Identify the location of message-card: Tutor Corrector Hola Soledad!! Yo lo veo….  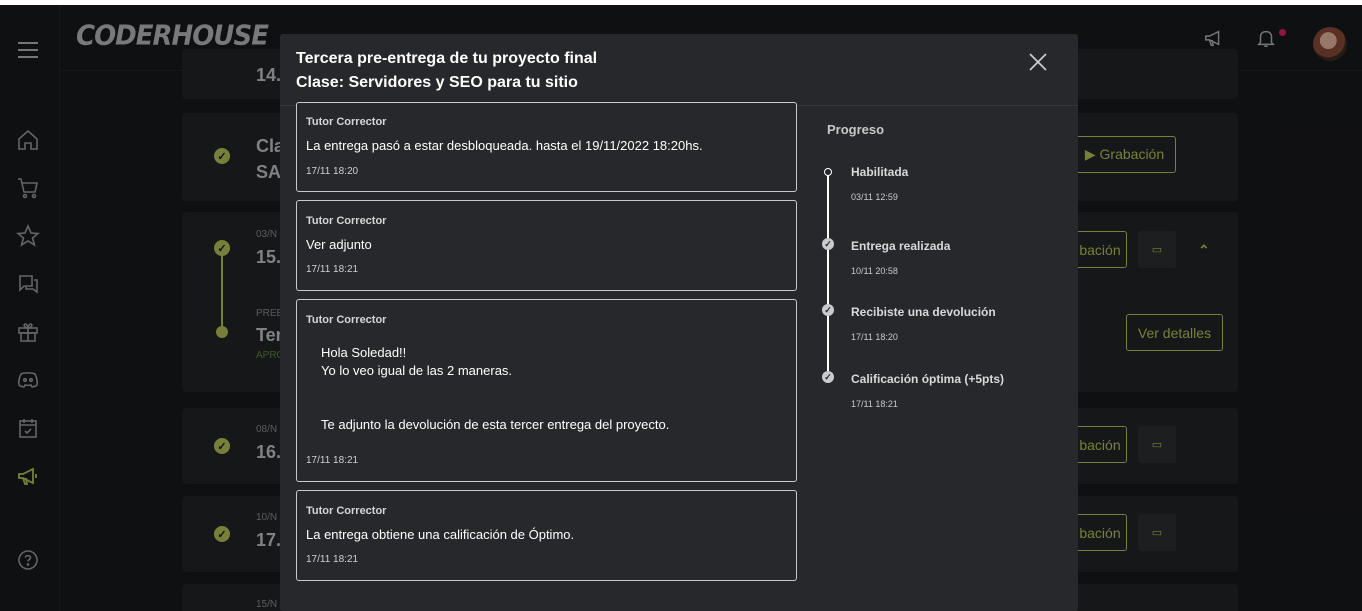
(546, 390).